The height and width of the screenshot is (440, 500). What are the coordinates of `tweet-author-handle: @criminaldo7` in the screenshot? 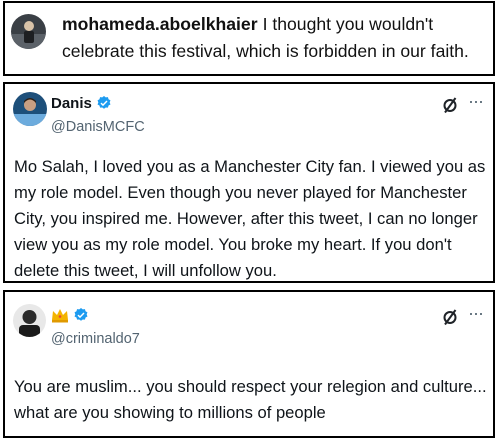 It's located at (95, 339).